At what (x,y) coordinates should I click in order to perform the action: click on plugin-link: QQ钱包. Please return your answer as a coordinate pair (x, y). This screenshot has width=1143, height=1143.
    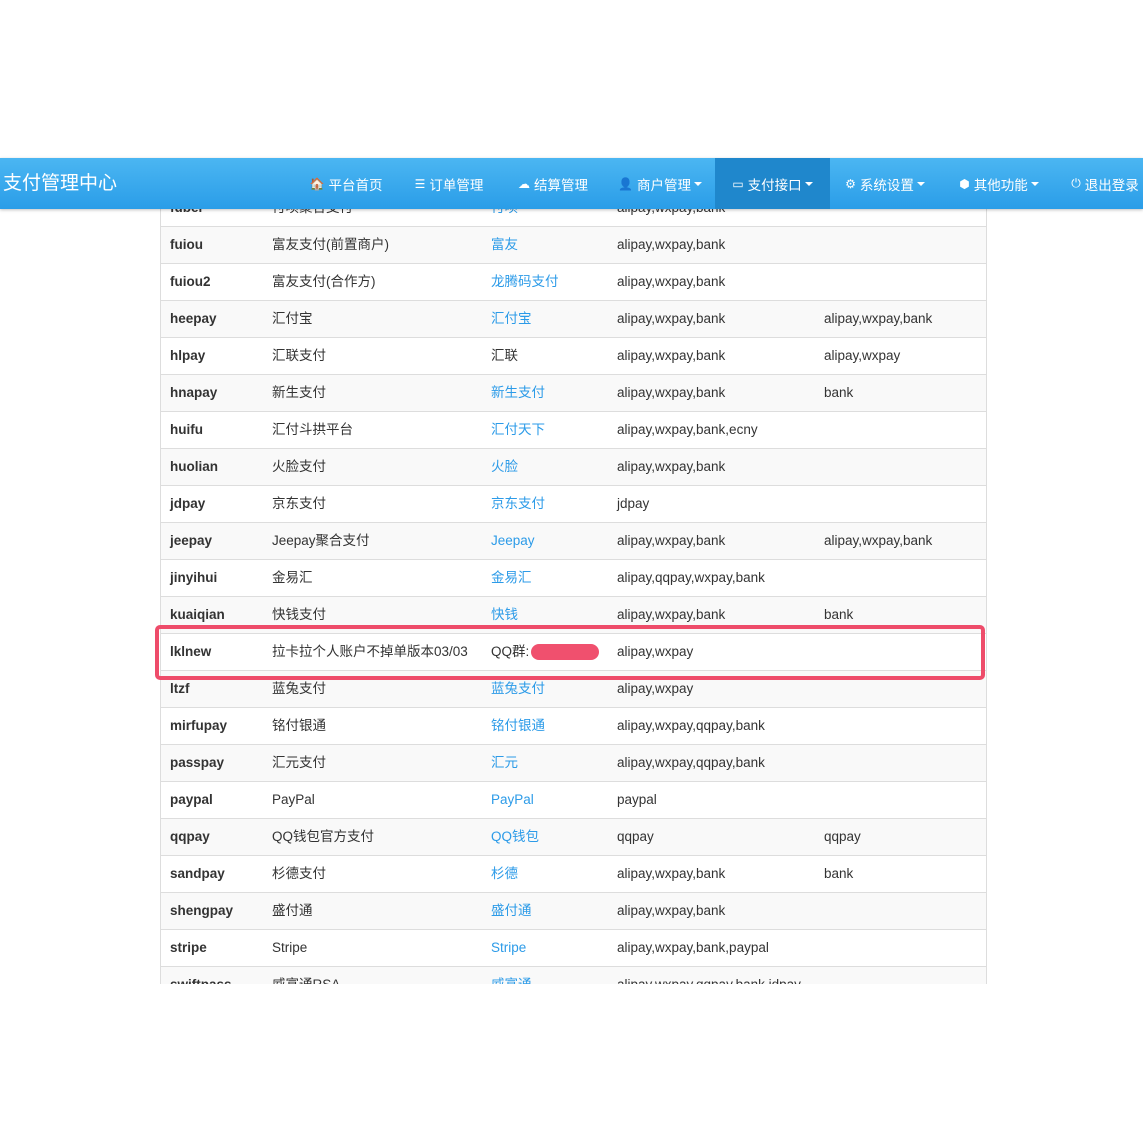
    Looking at the image, I should click on (515, 837).